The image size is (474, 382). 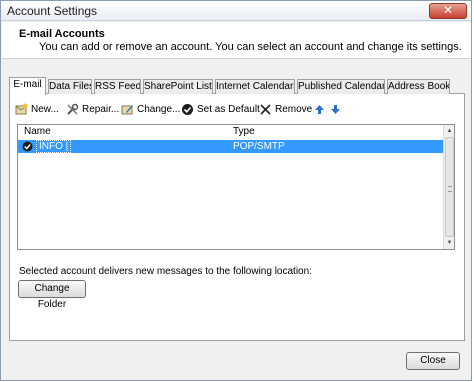 I want to click on repair-icon, so click(x=73, y=109).